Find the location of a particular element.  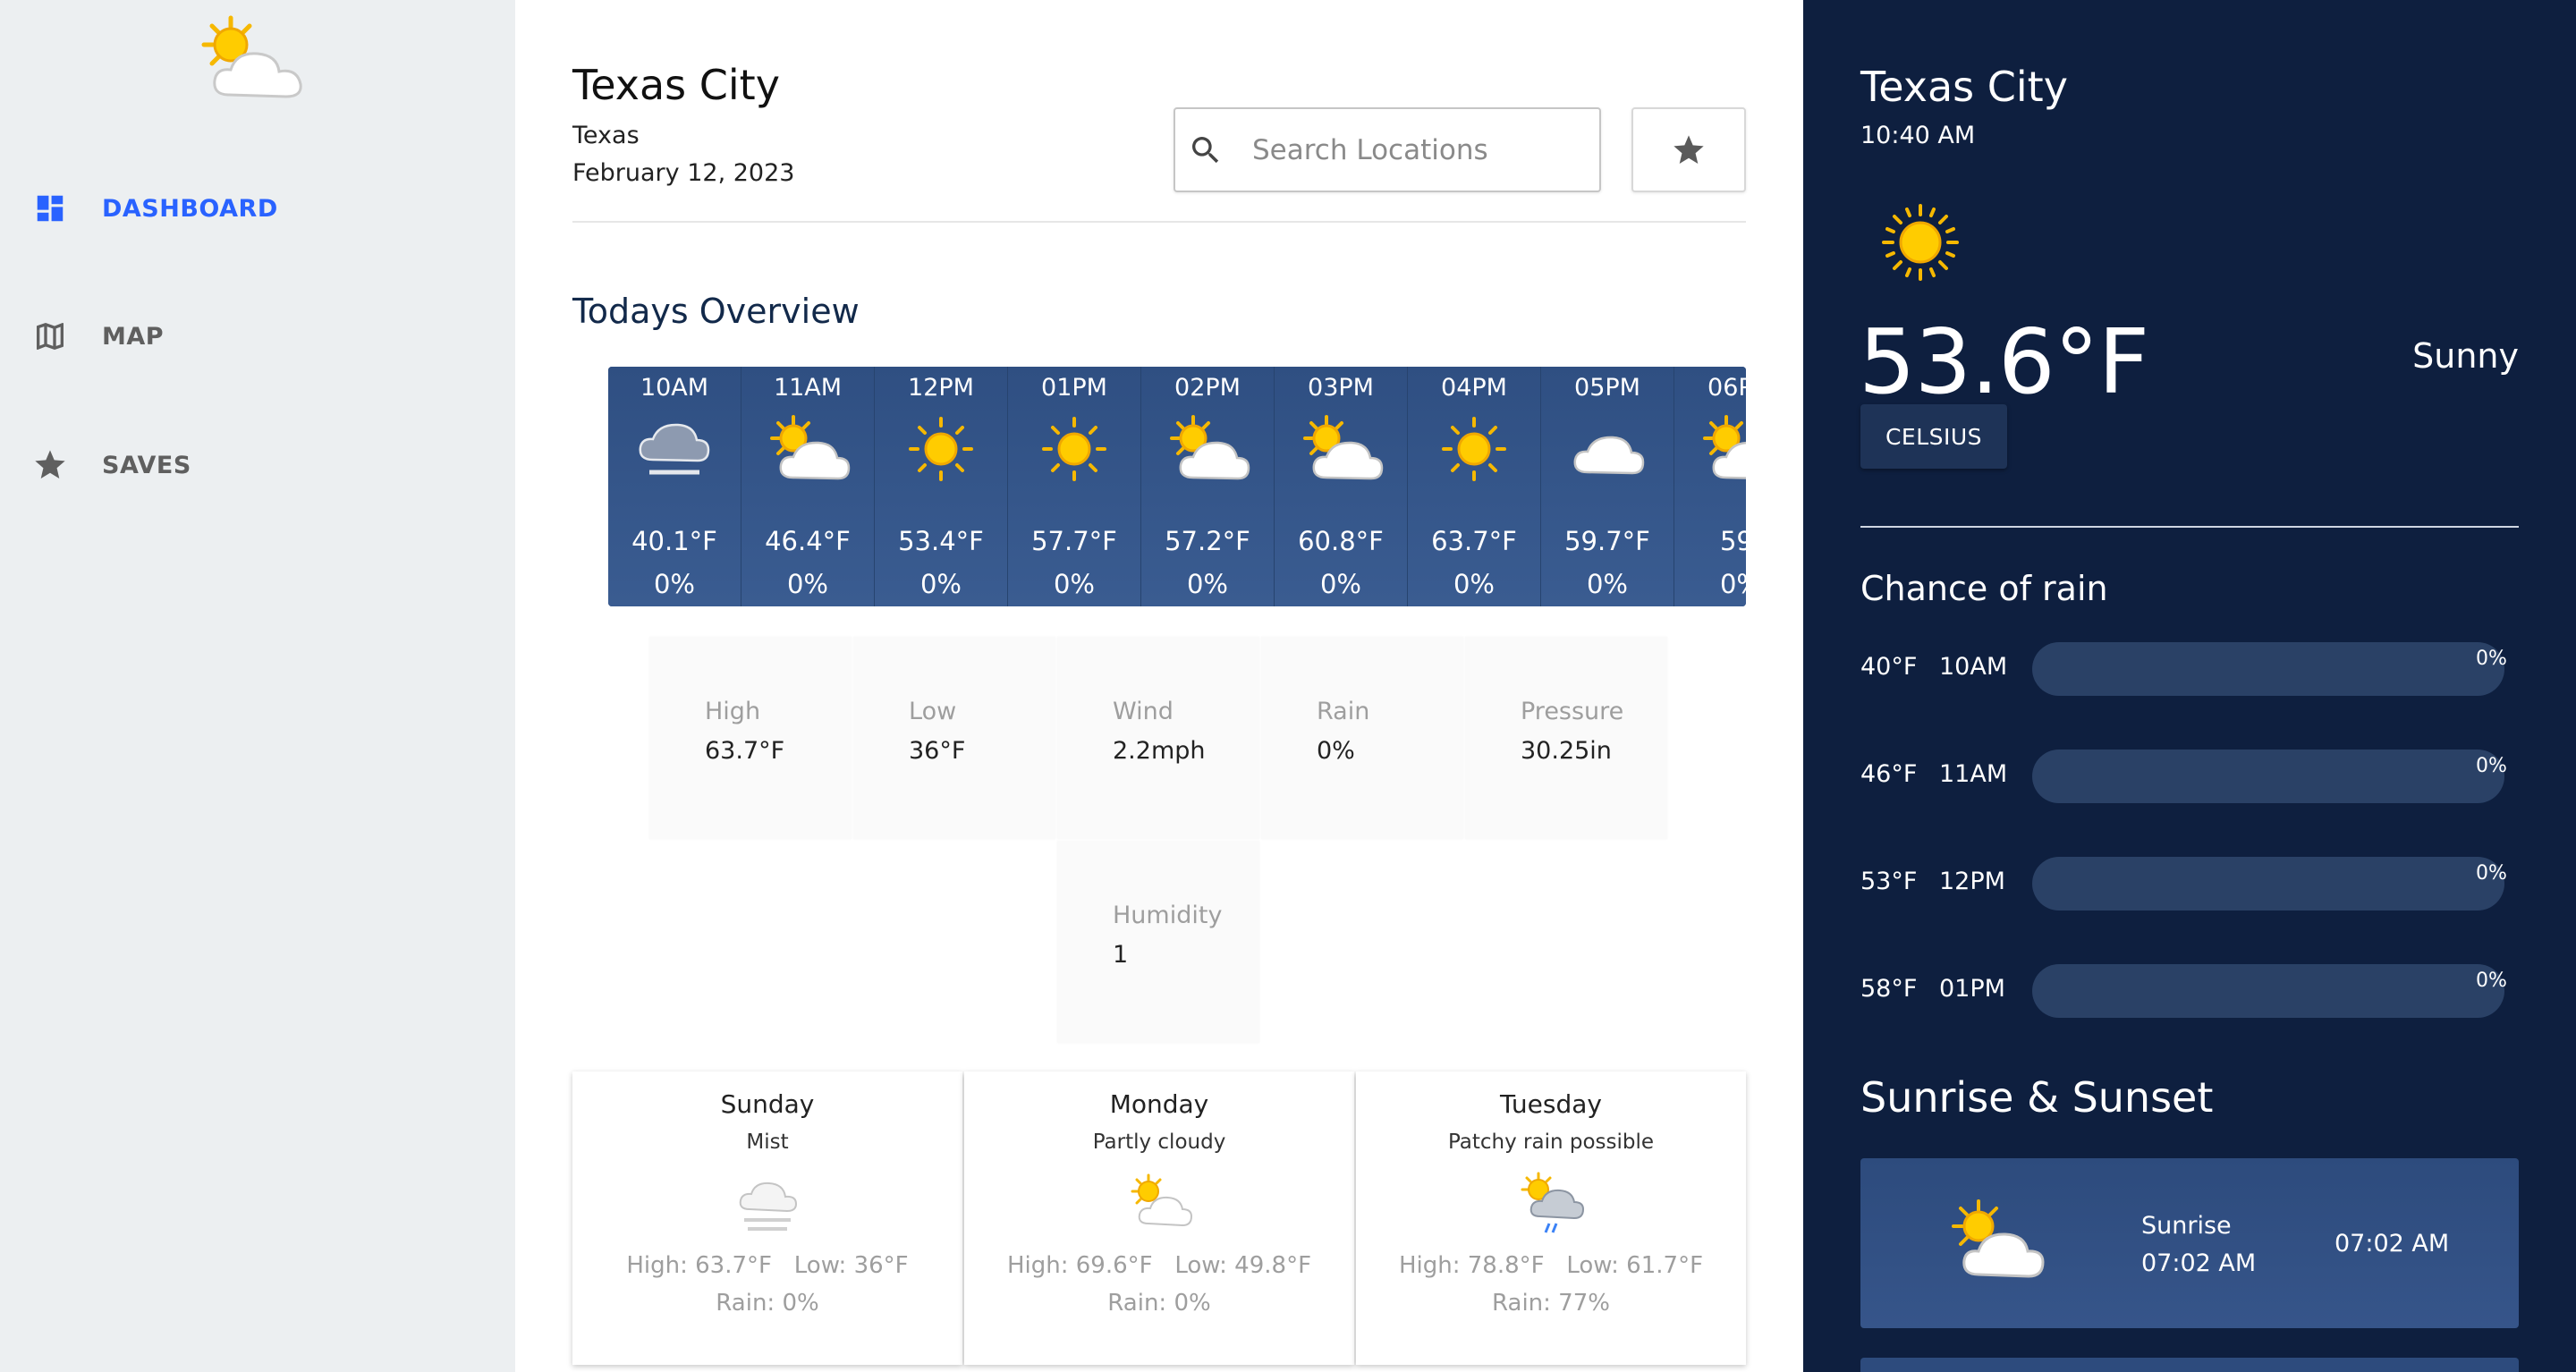

celsius-toggle-button: CELSIUS is located at coordinates (1933, 436).